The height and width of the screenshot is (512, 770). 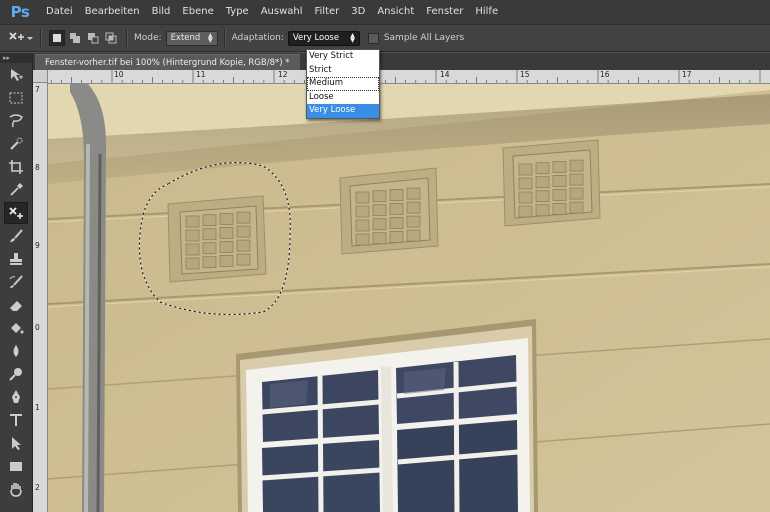 I want to click on type-tool, so click(x=16, y=420).